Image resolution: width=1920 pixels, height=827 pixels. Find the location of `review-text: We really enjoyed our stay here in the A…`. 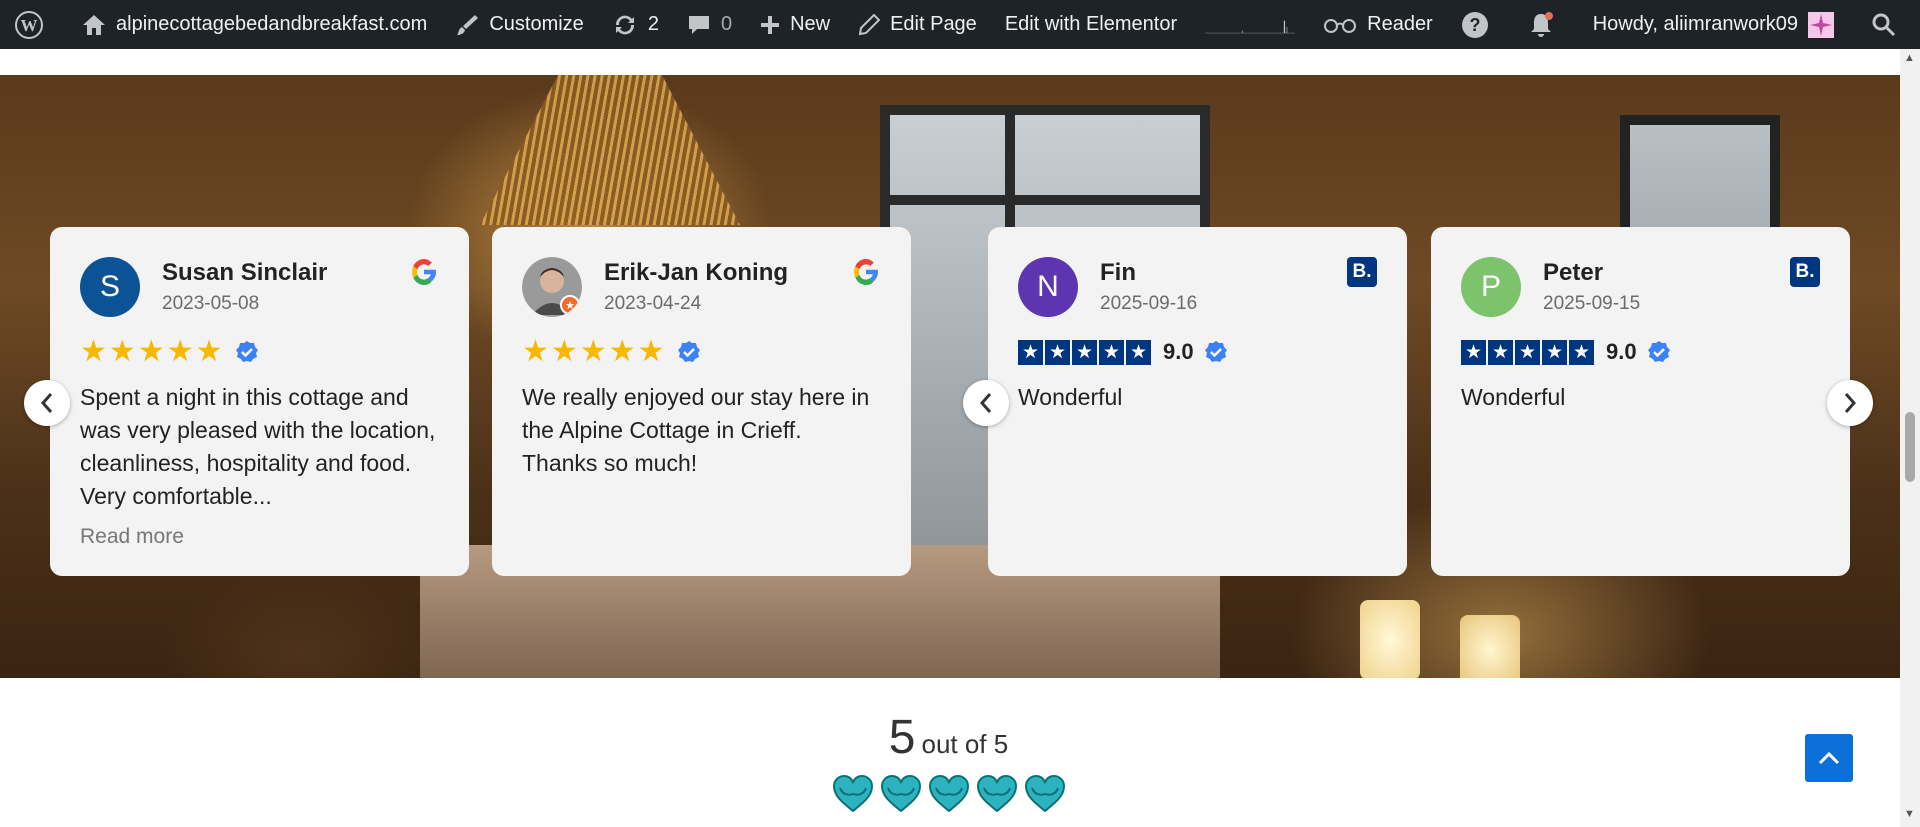

review-text: We really enjoyed our stay here in the A… is located at coordinates (696, 430).